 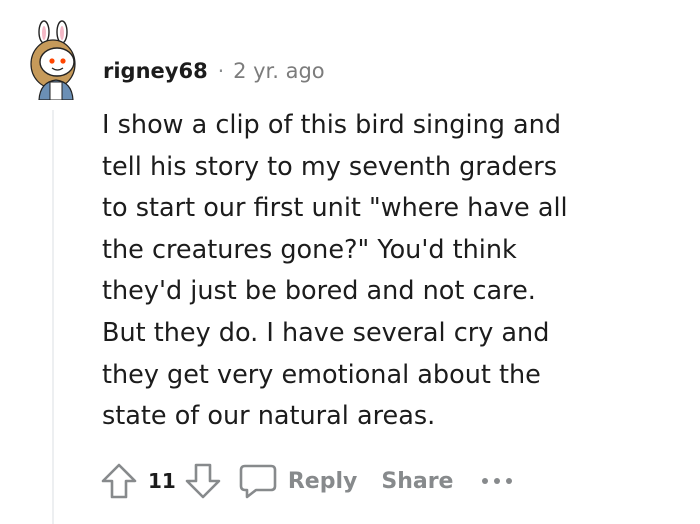 I want to click on comment-body-line: the creatures gone?" You'd think, so click(x=309, y=249).